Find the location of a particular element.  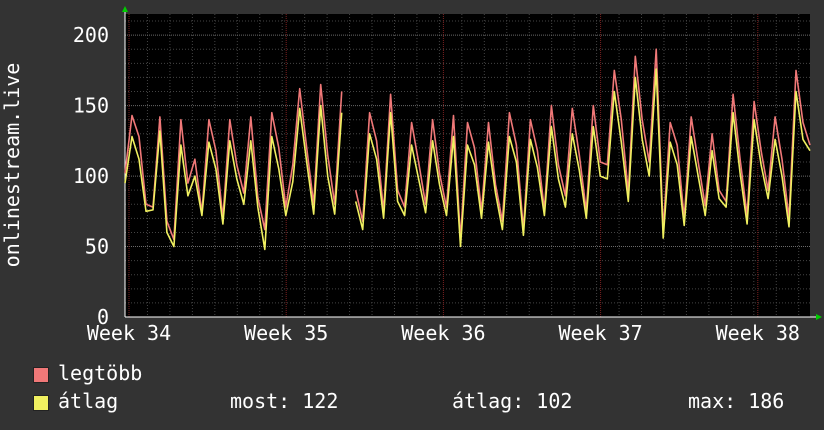

stat-atlag: átlag: 102 is located at coordinates (512, 401).